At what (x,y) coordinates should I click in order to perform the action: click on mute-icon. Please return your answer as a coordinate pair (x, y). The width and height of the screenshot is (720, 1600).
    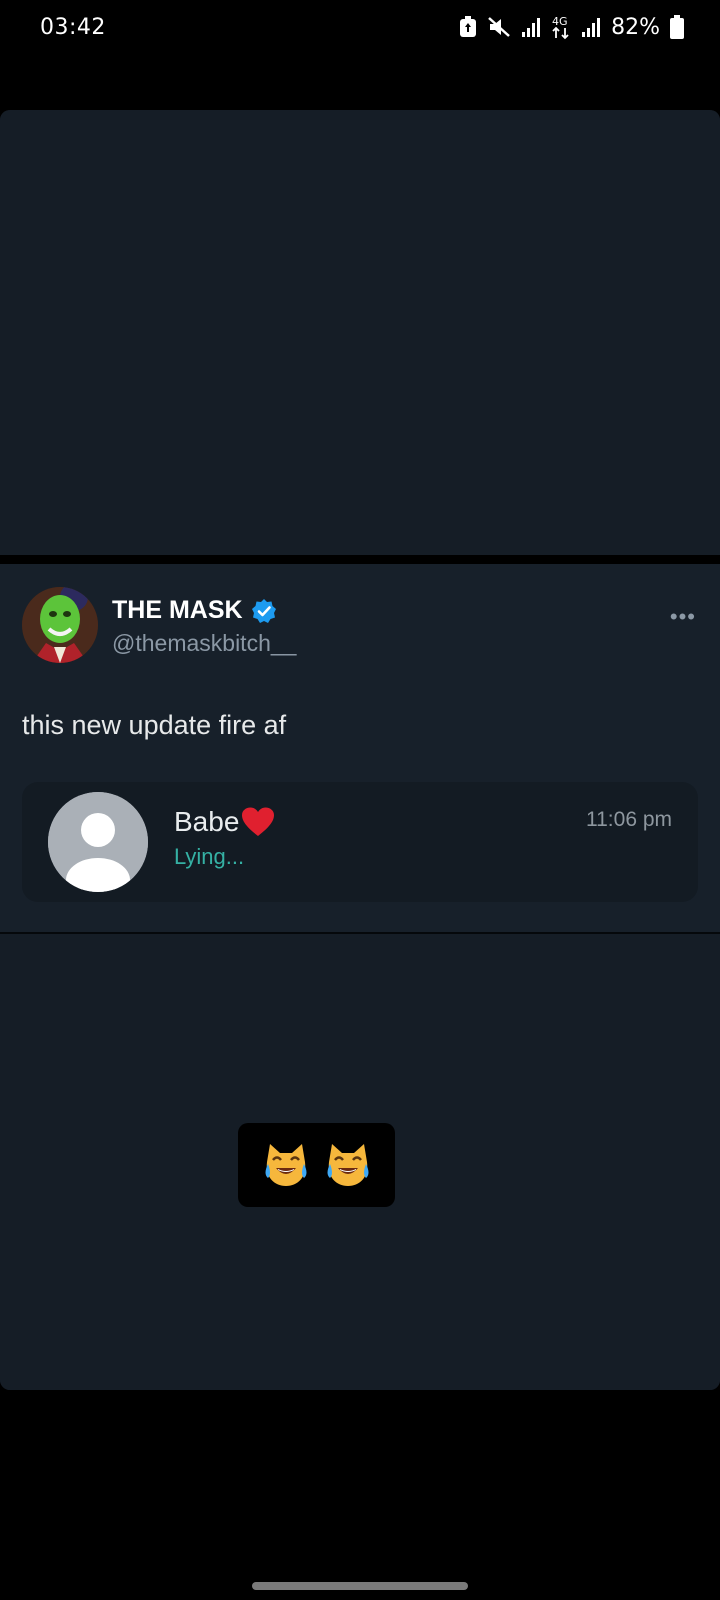
    Looking at the image, I should click on (499, 27).